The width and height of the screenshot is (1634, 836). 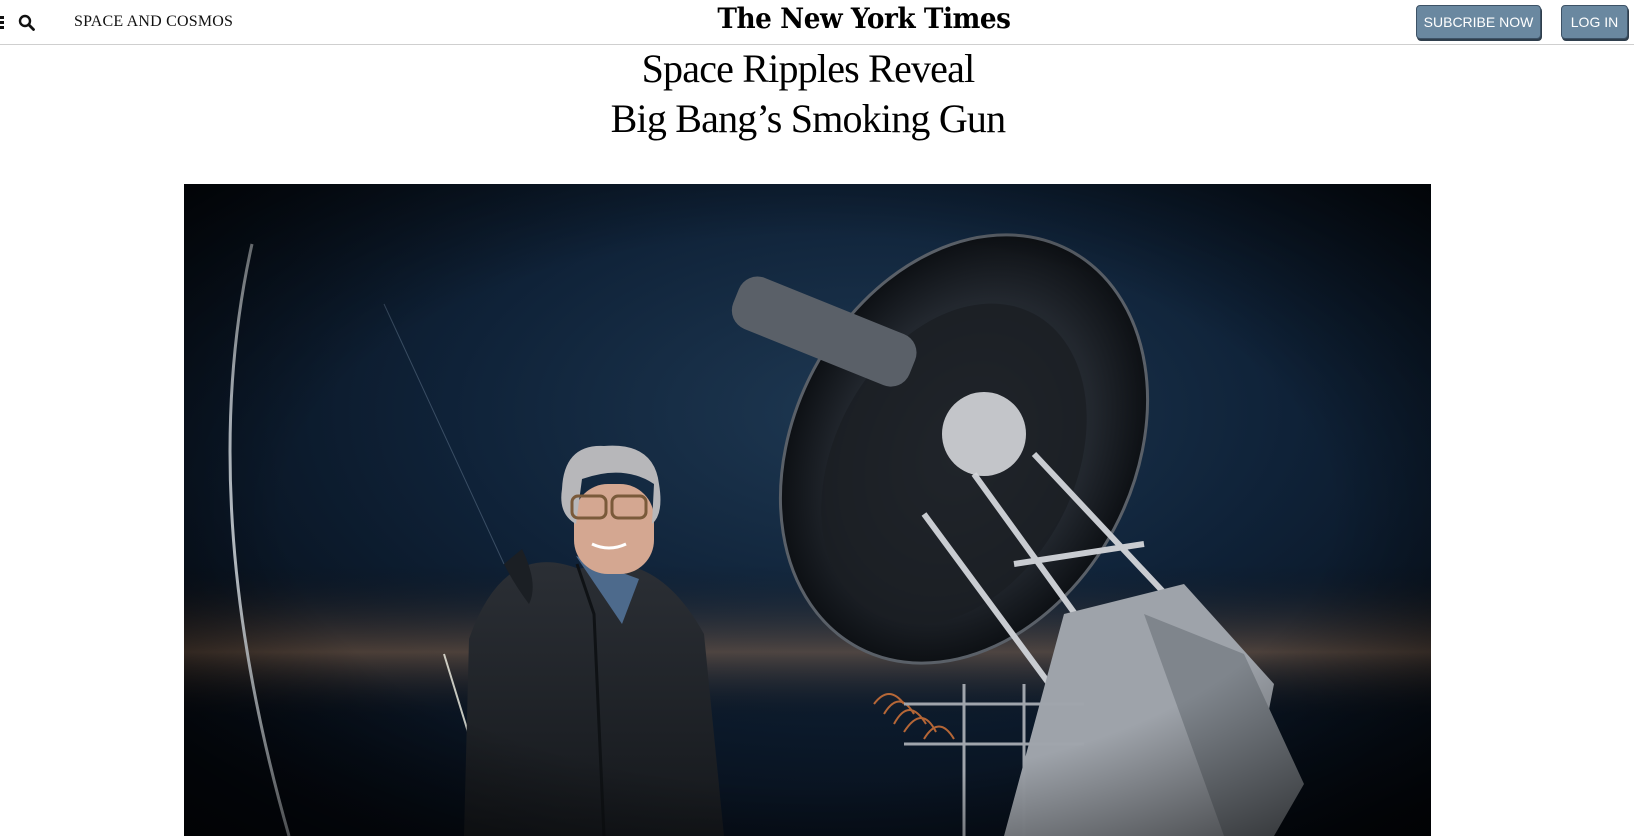 I want to click on subscribe-button: SUBCRIBE NOW, so click(x=1478, y=22).